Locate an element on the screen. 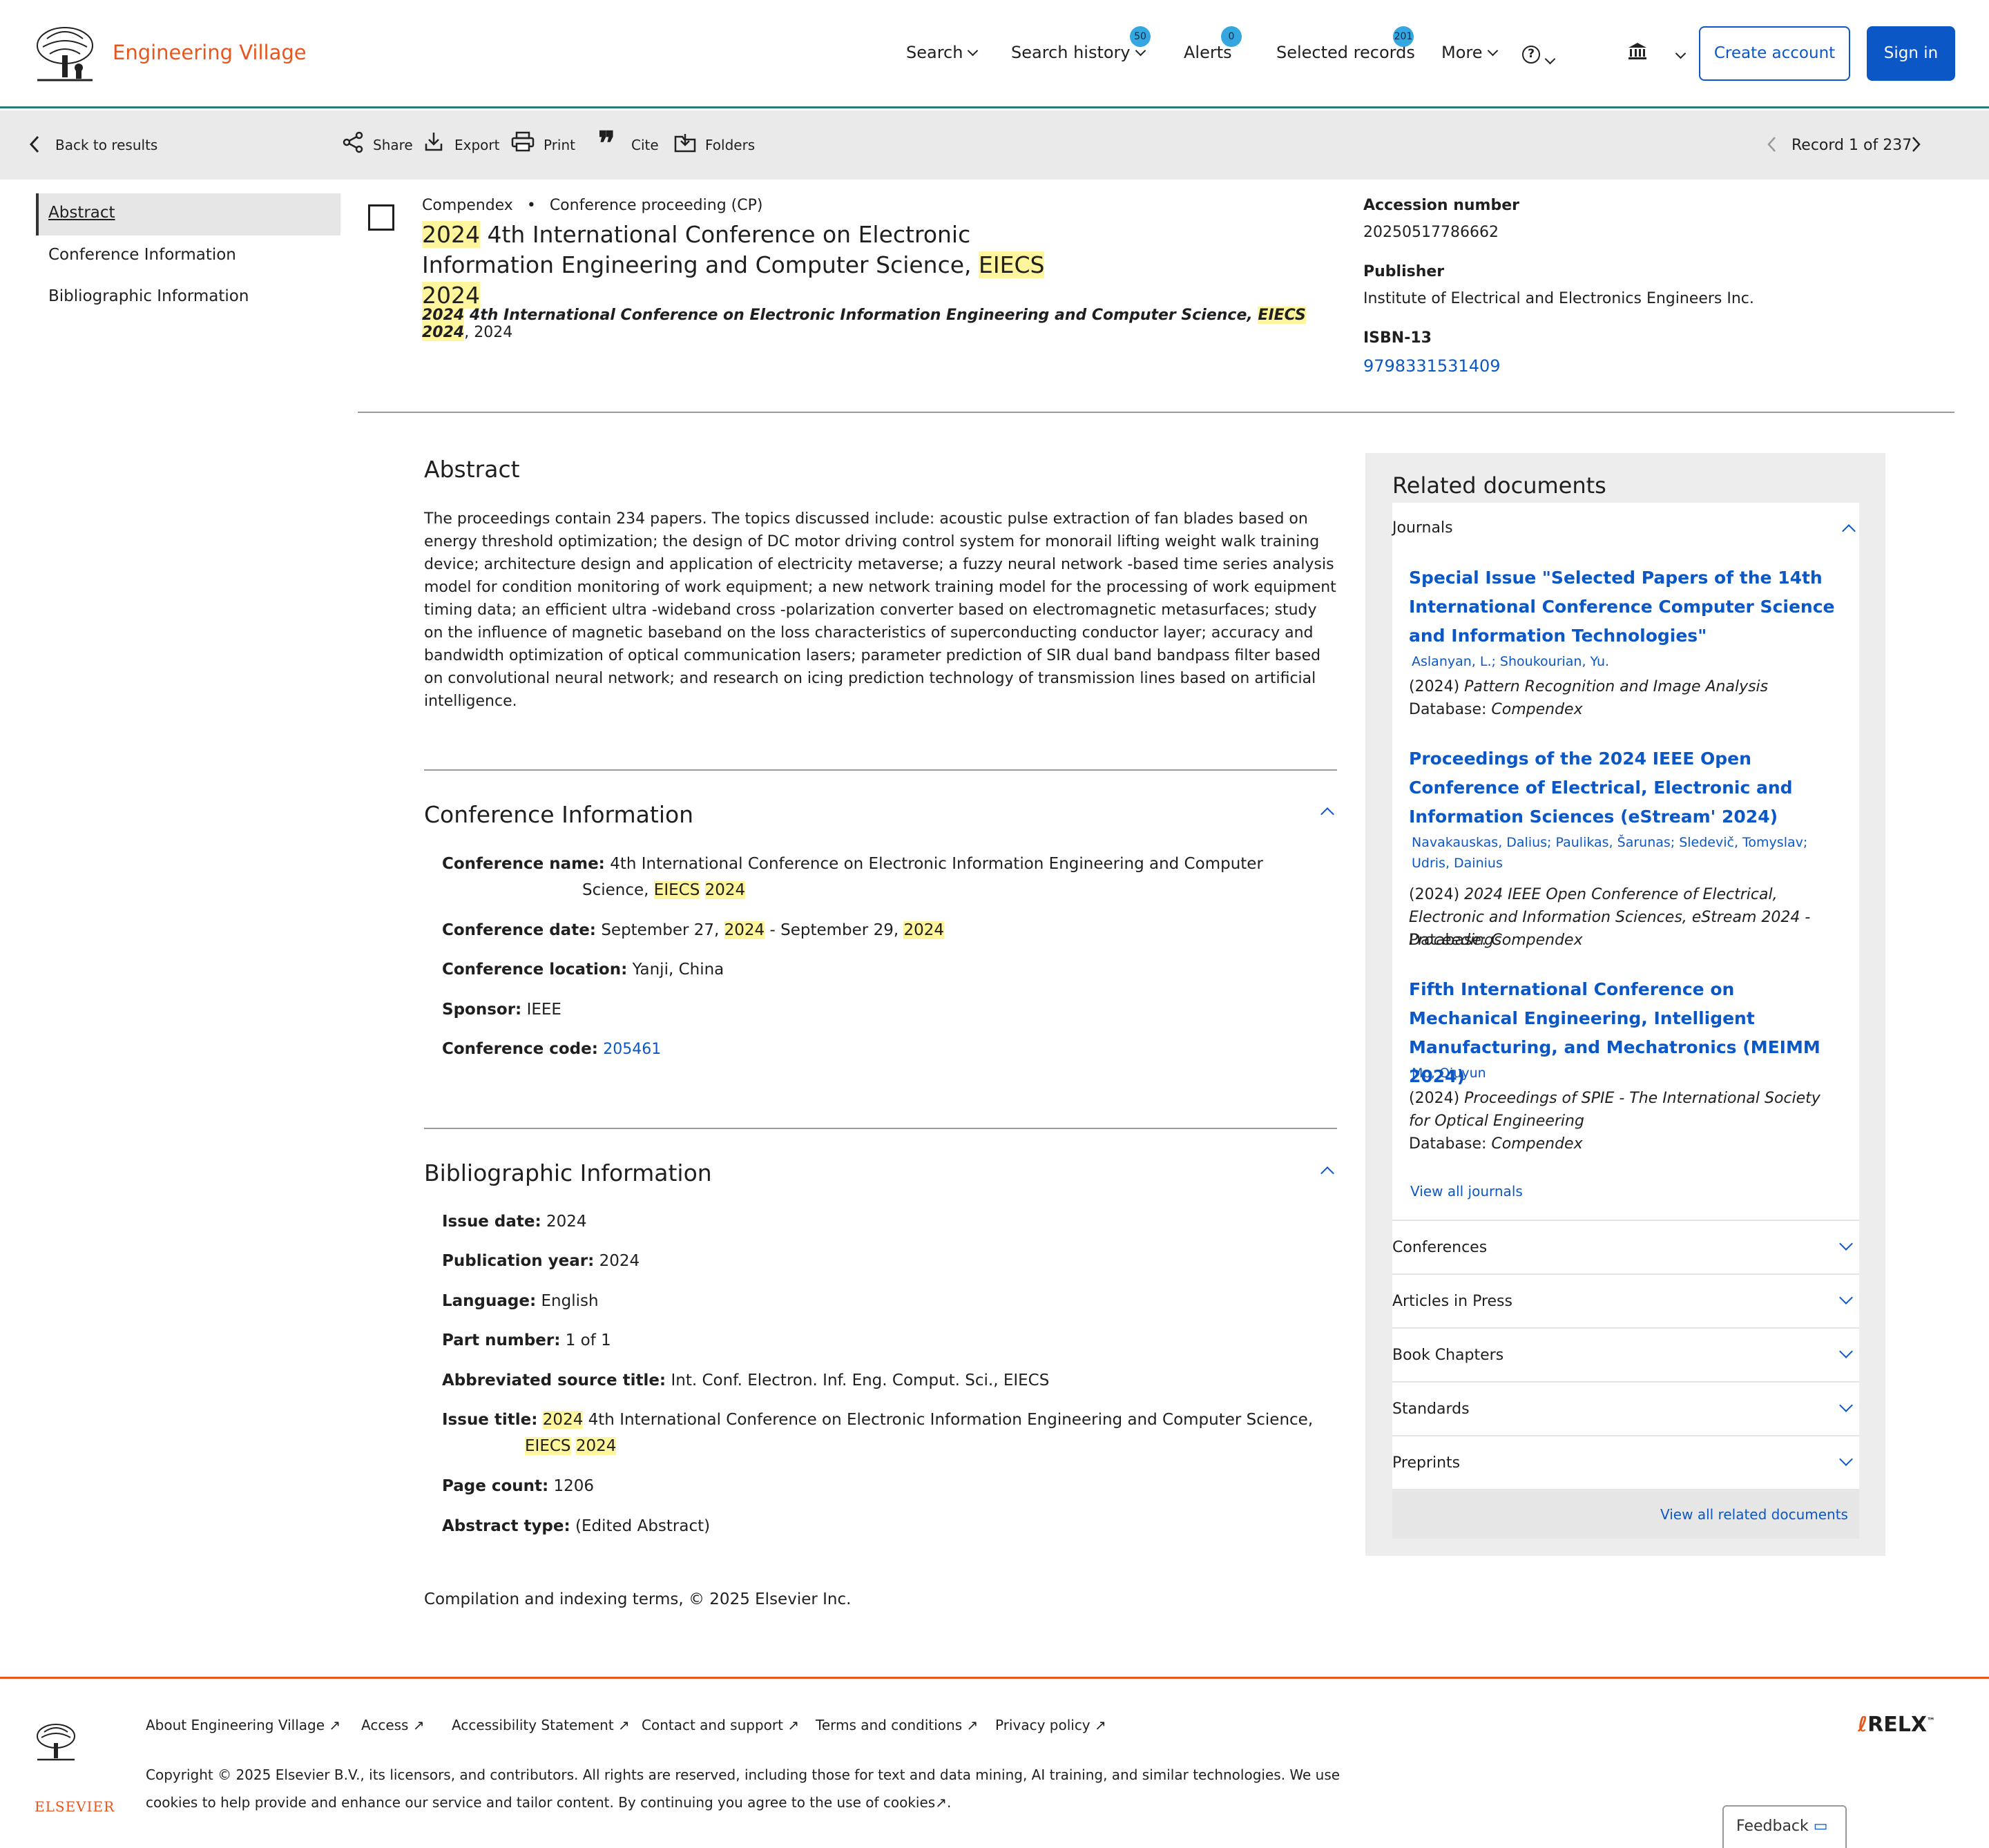  sponsor-field: Sponsor: IEEE is located at coordinates (880, 1010).